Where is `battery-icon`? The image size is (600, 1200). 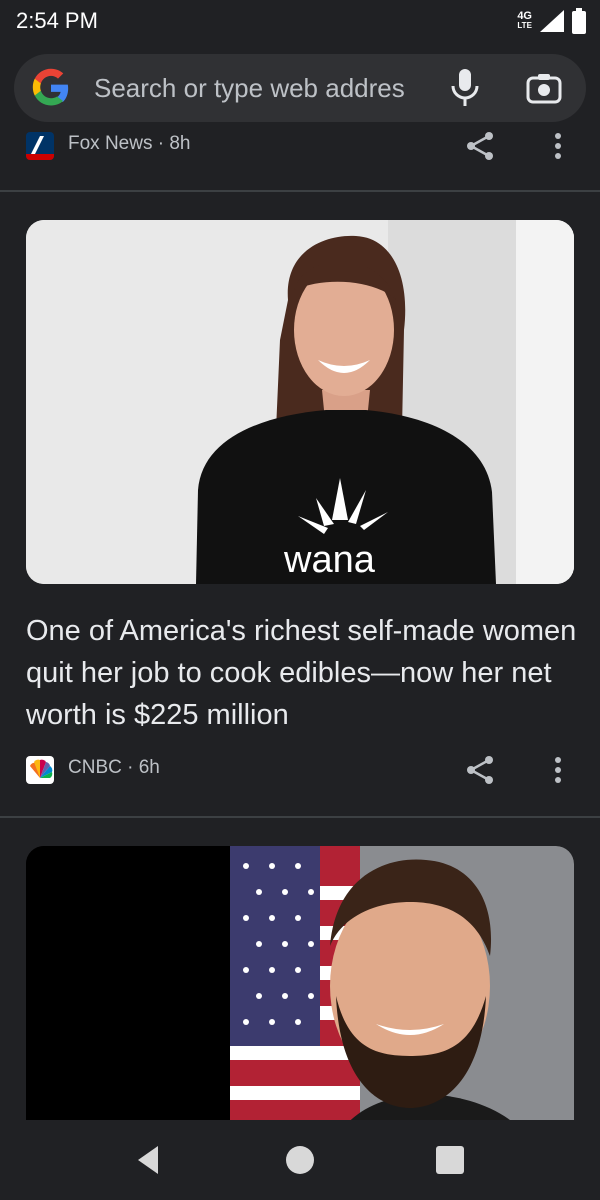 battery-icon is located at coordinates (579, 21).